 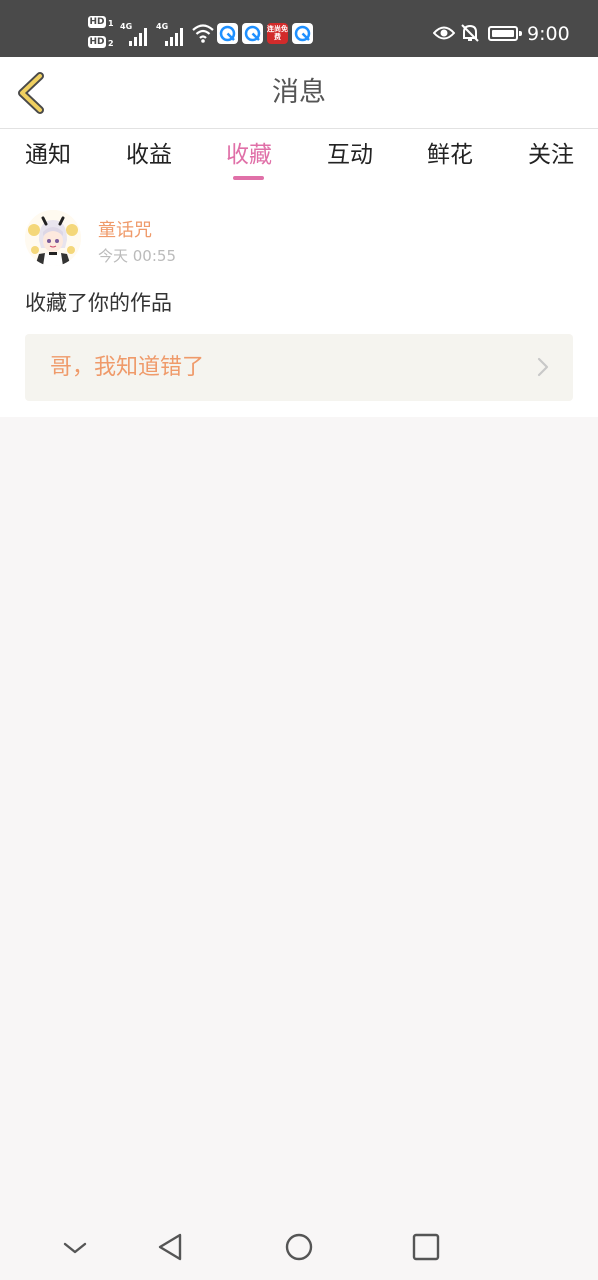 I want to click on hide-nav-button, so click(x=75, y=1248).